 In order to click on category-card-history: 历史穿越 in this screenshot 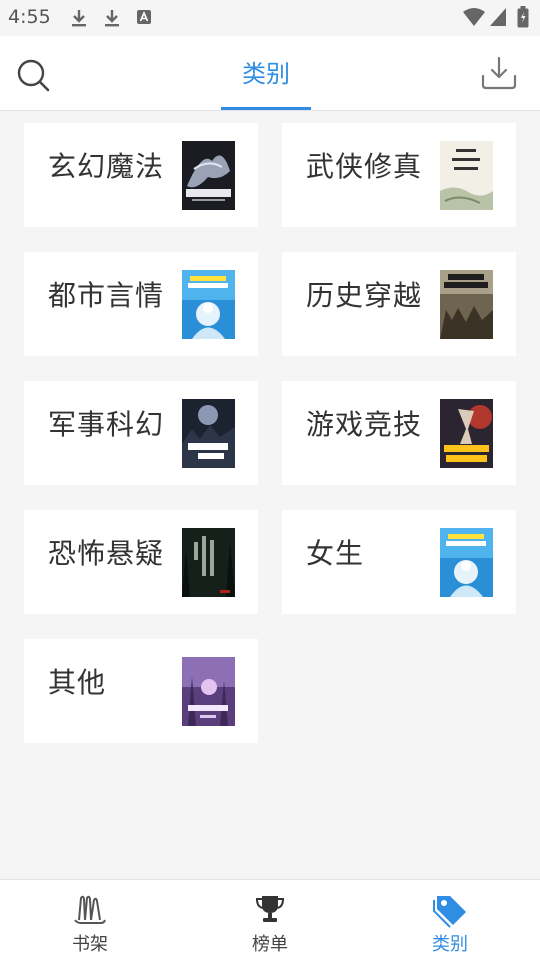, I will do `click(399, 304)`.